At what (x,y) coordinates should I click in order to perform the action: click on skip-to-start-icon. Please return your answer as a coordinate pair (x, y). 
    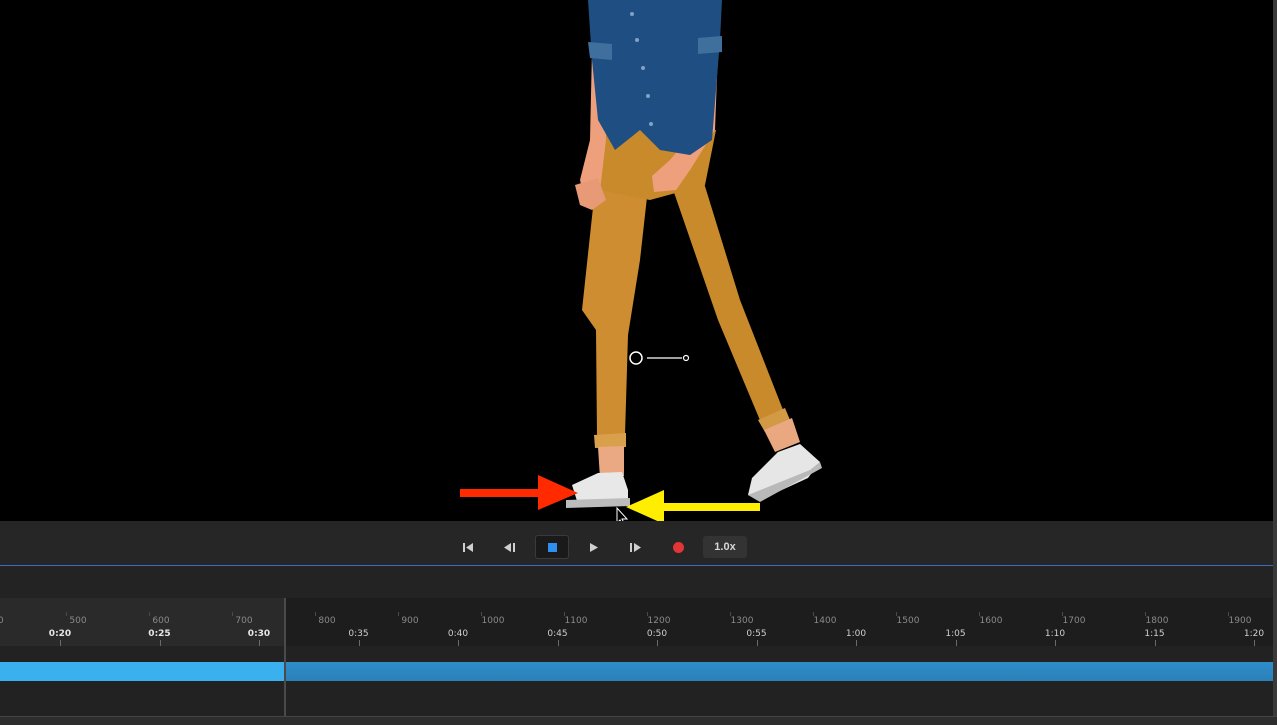
    Looking at the image, I should click on (468, 547).